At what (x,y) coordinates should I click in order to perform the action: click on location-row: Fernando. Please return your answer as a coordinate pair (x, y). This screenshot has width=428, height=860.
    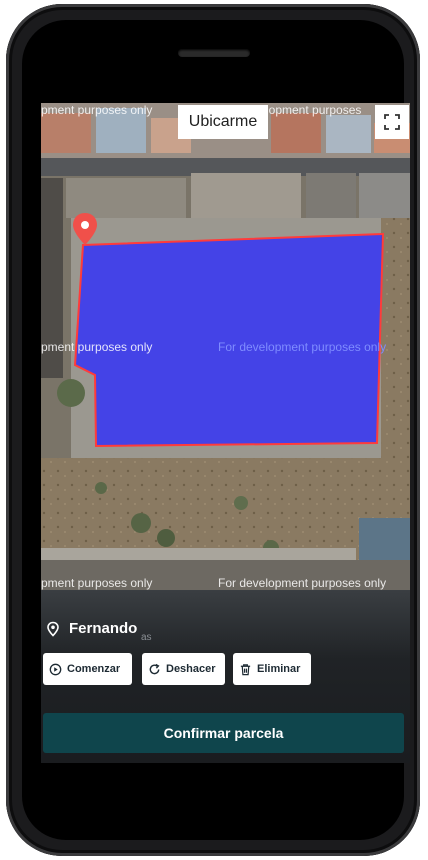
    Looking at the image, I should click on (91, 628).